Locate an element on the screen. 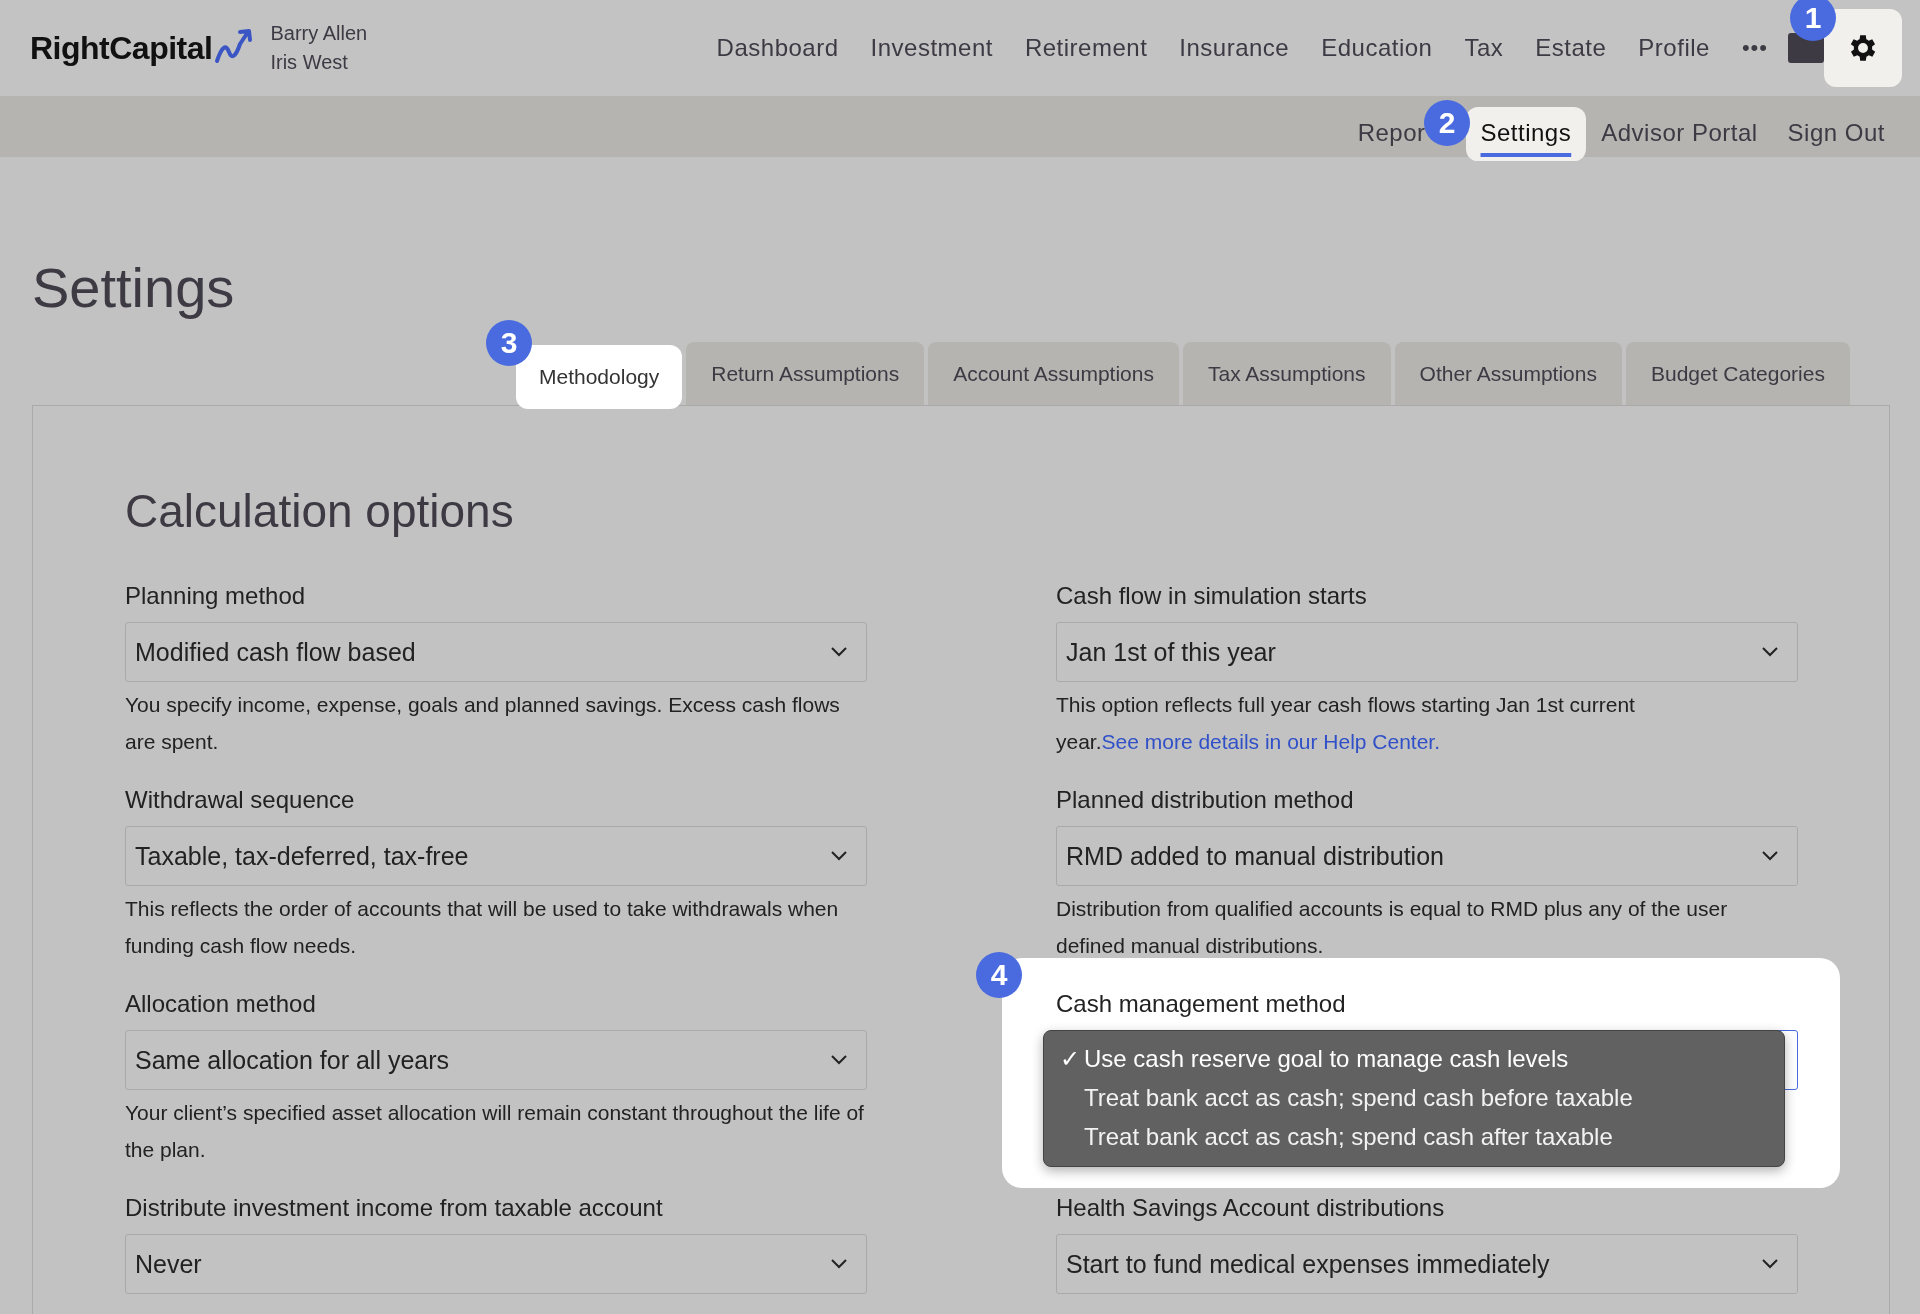 Image resolution: width=1920 pixels, height=1314 pixels. field-label: Withdrawal sequence is located at coordinates (240, 800).